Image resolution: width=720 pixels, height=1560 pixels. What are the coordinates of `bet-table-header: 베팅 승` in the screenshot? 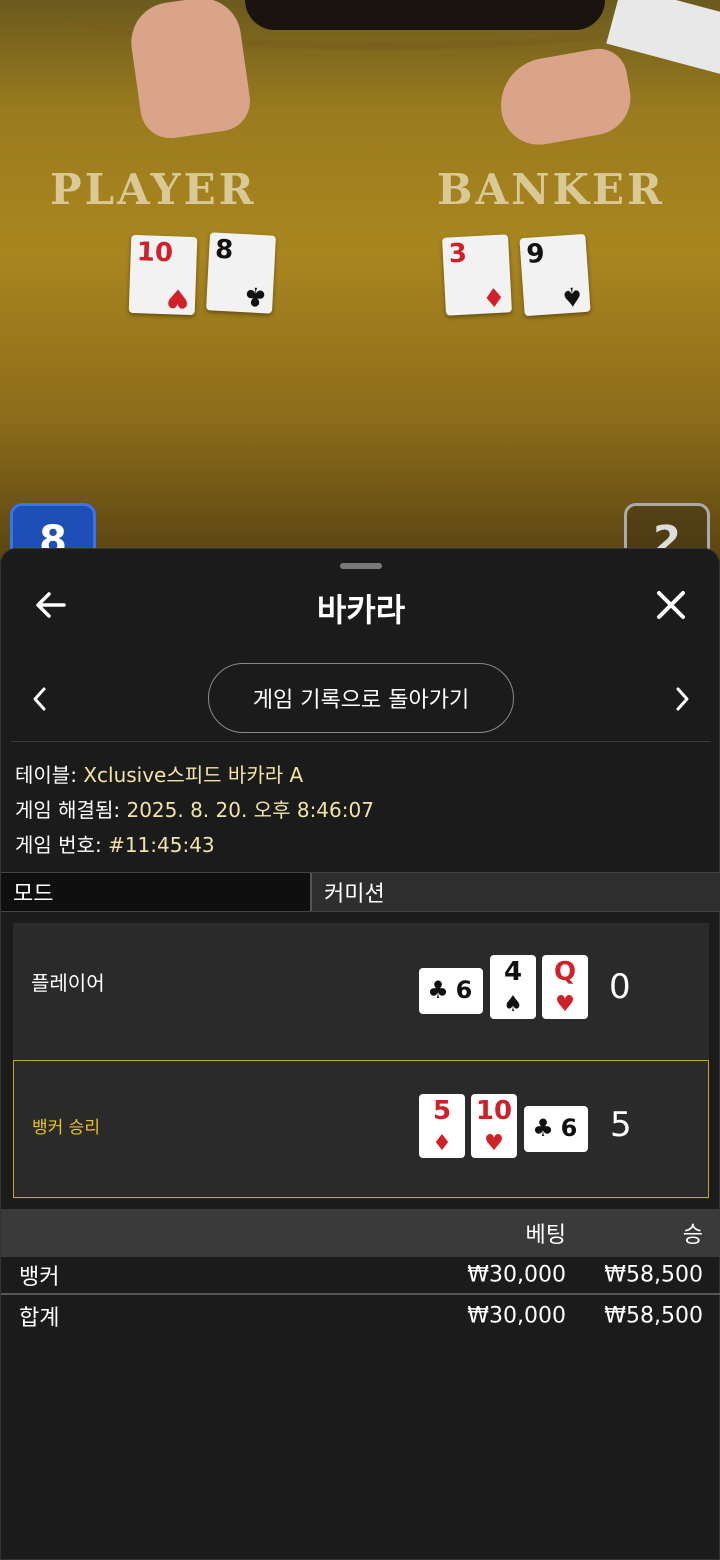 It's located at (360, 1233).